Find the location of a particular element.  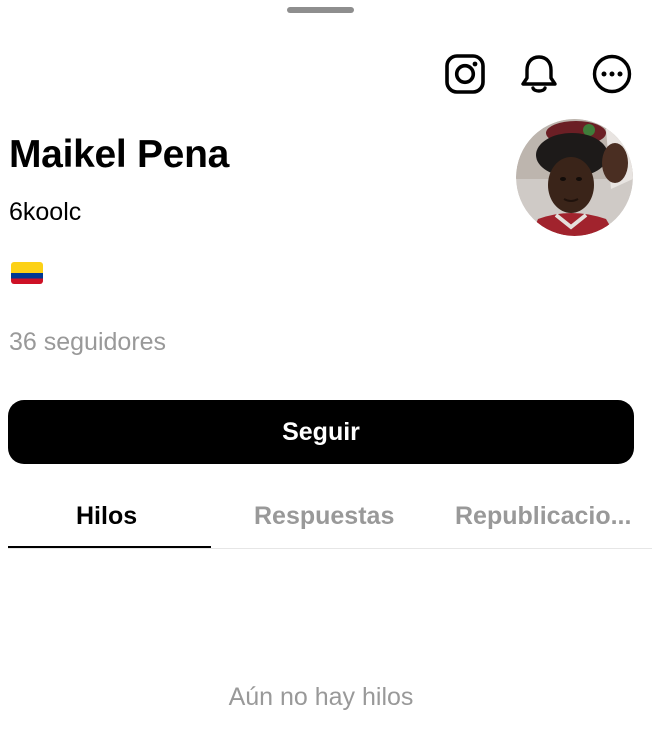

empty-state-message: Aún no hay hilos is located at coordinates (321, 697).